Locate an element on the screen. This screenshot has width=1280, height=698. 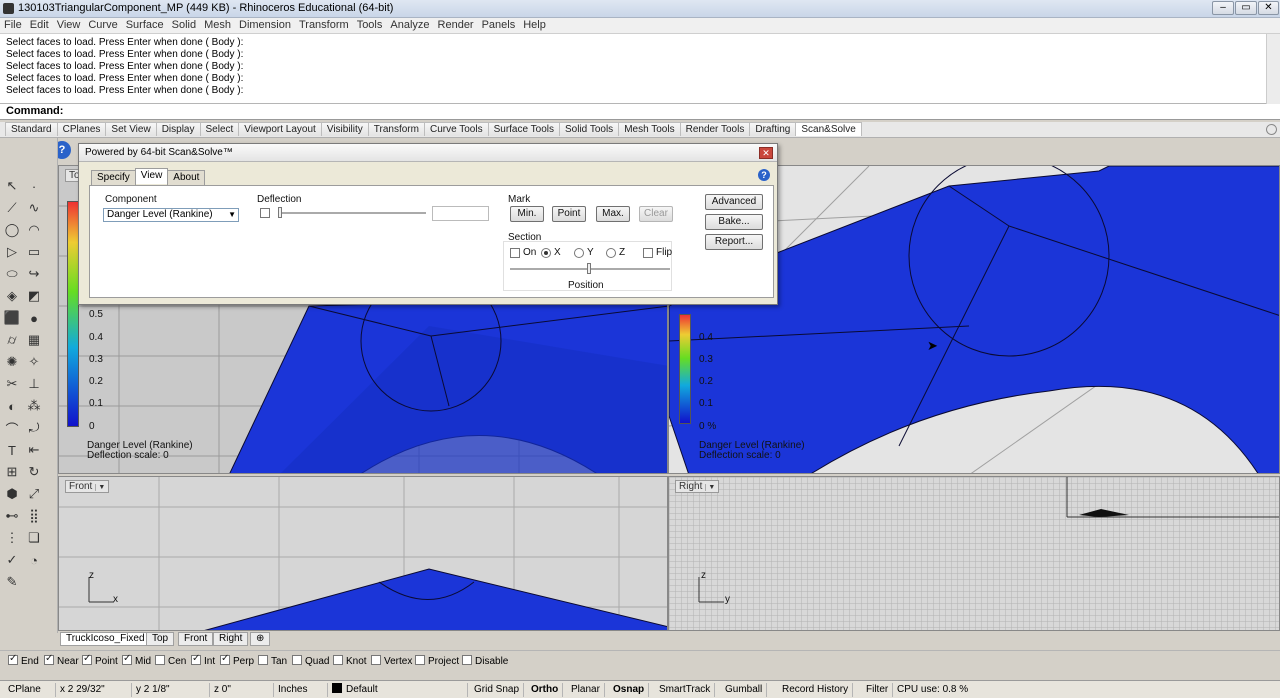
tab-right: Right is located at coordinates (231, 639).